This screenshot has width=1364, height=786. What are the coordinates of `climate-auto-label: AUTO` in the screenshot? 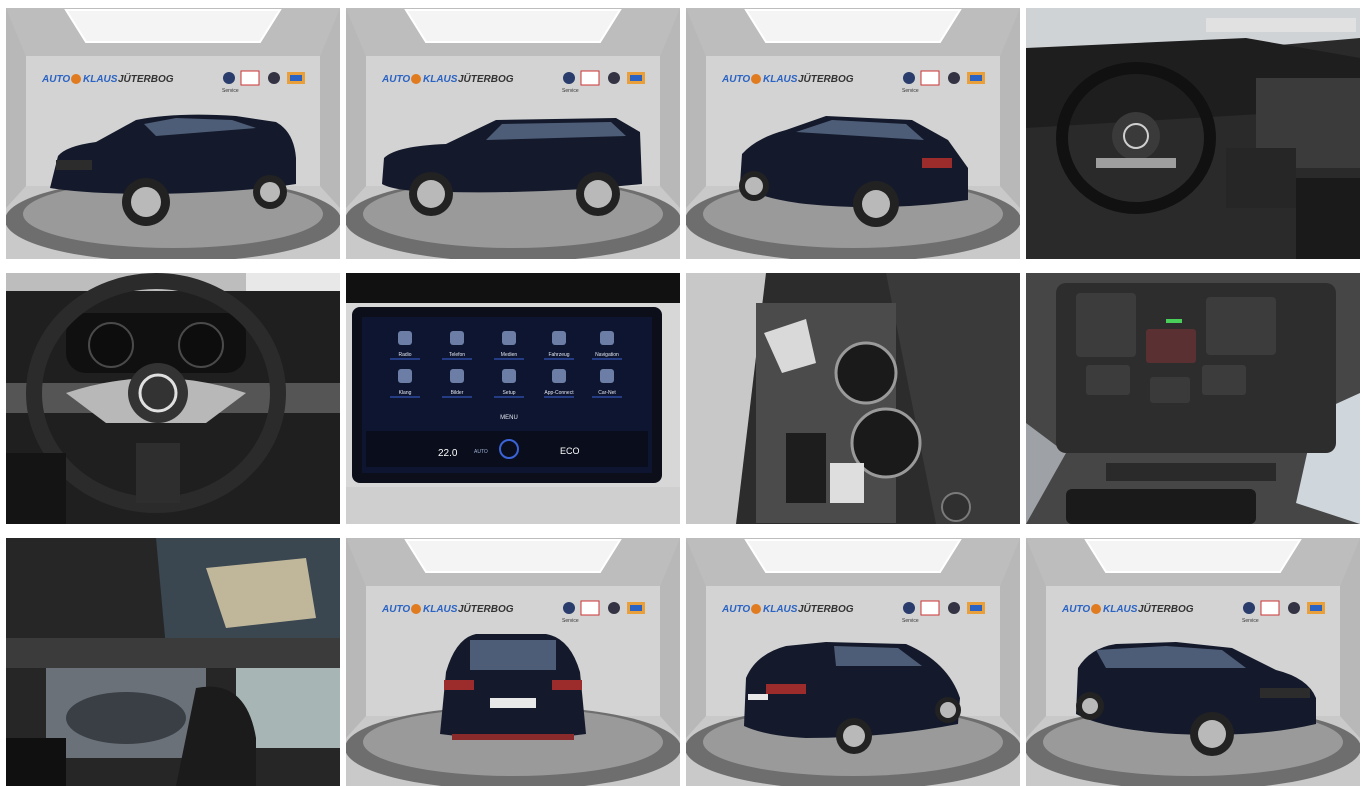 It's located at (481, 452).